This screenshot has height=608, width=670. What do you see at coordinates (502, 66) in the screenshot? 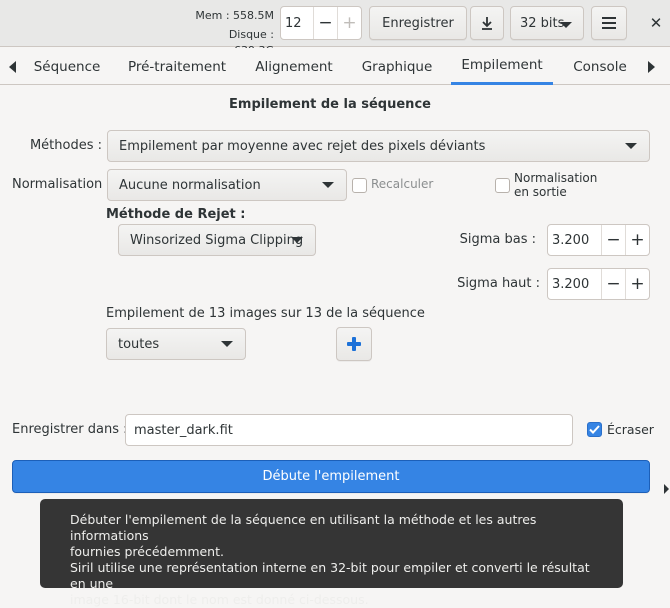
I see `tab-stacking: Empilement` at bounding box center [502, 66].